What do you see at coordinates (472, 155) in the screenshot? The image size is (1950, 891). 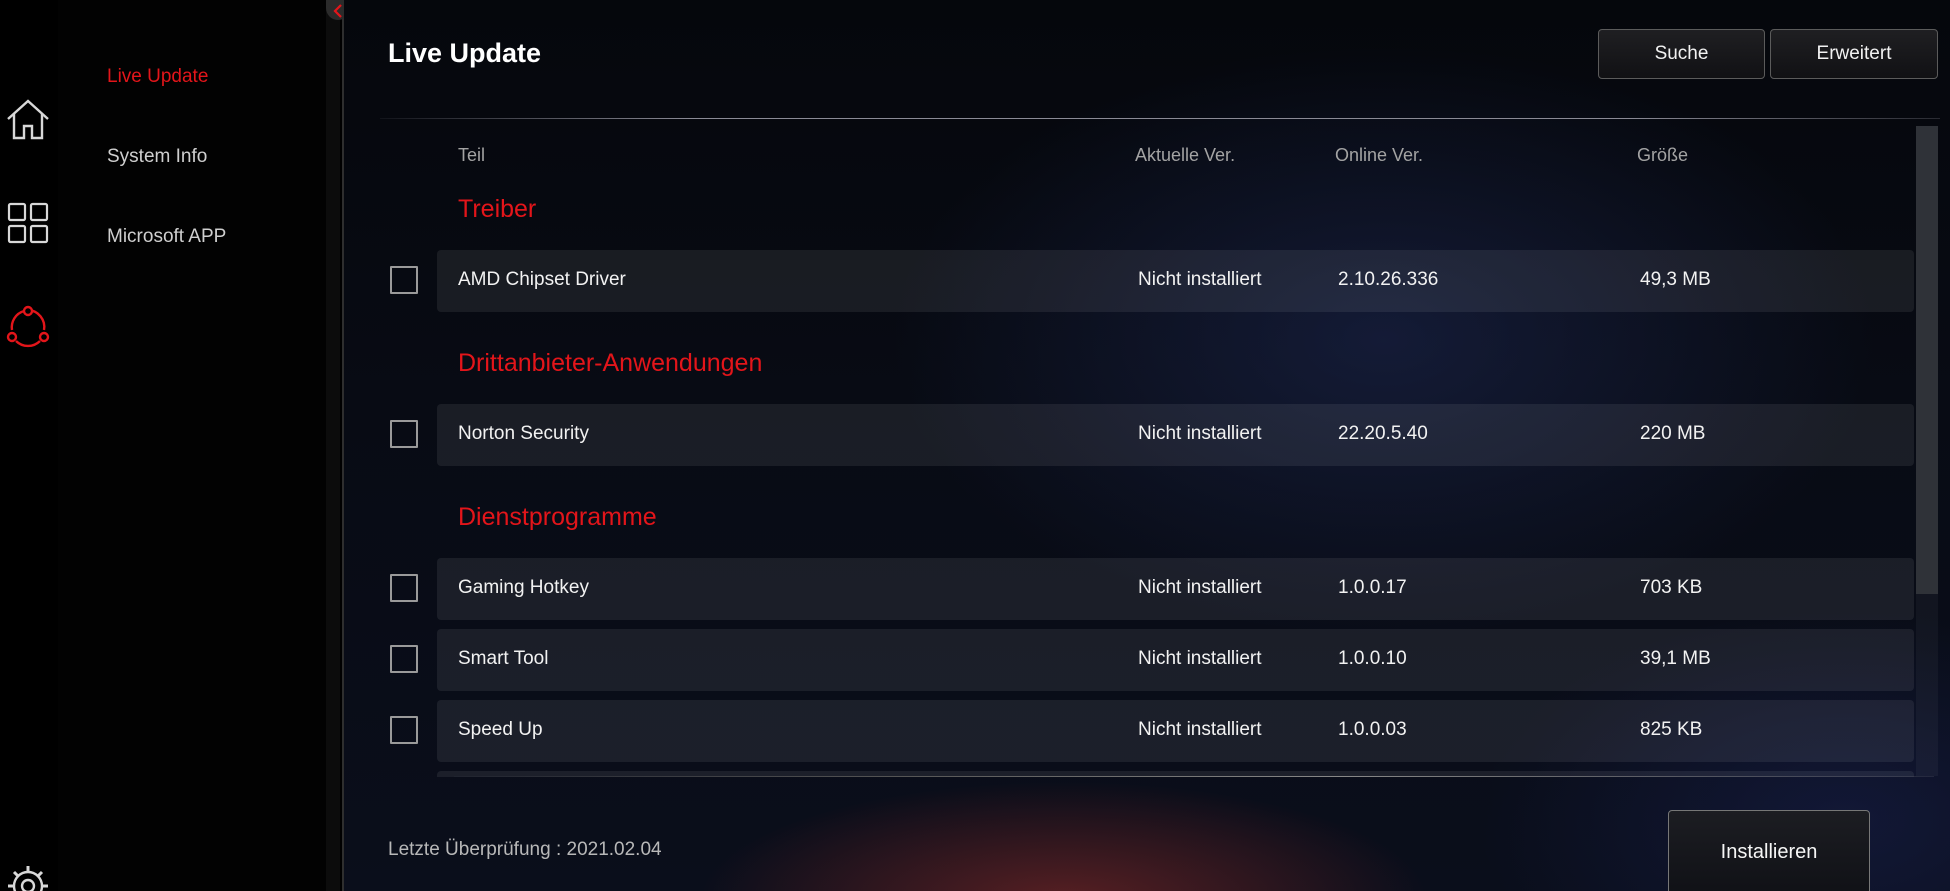 I see `column-header-part: Teil` at bounding box center [472, 155].